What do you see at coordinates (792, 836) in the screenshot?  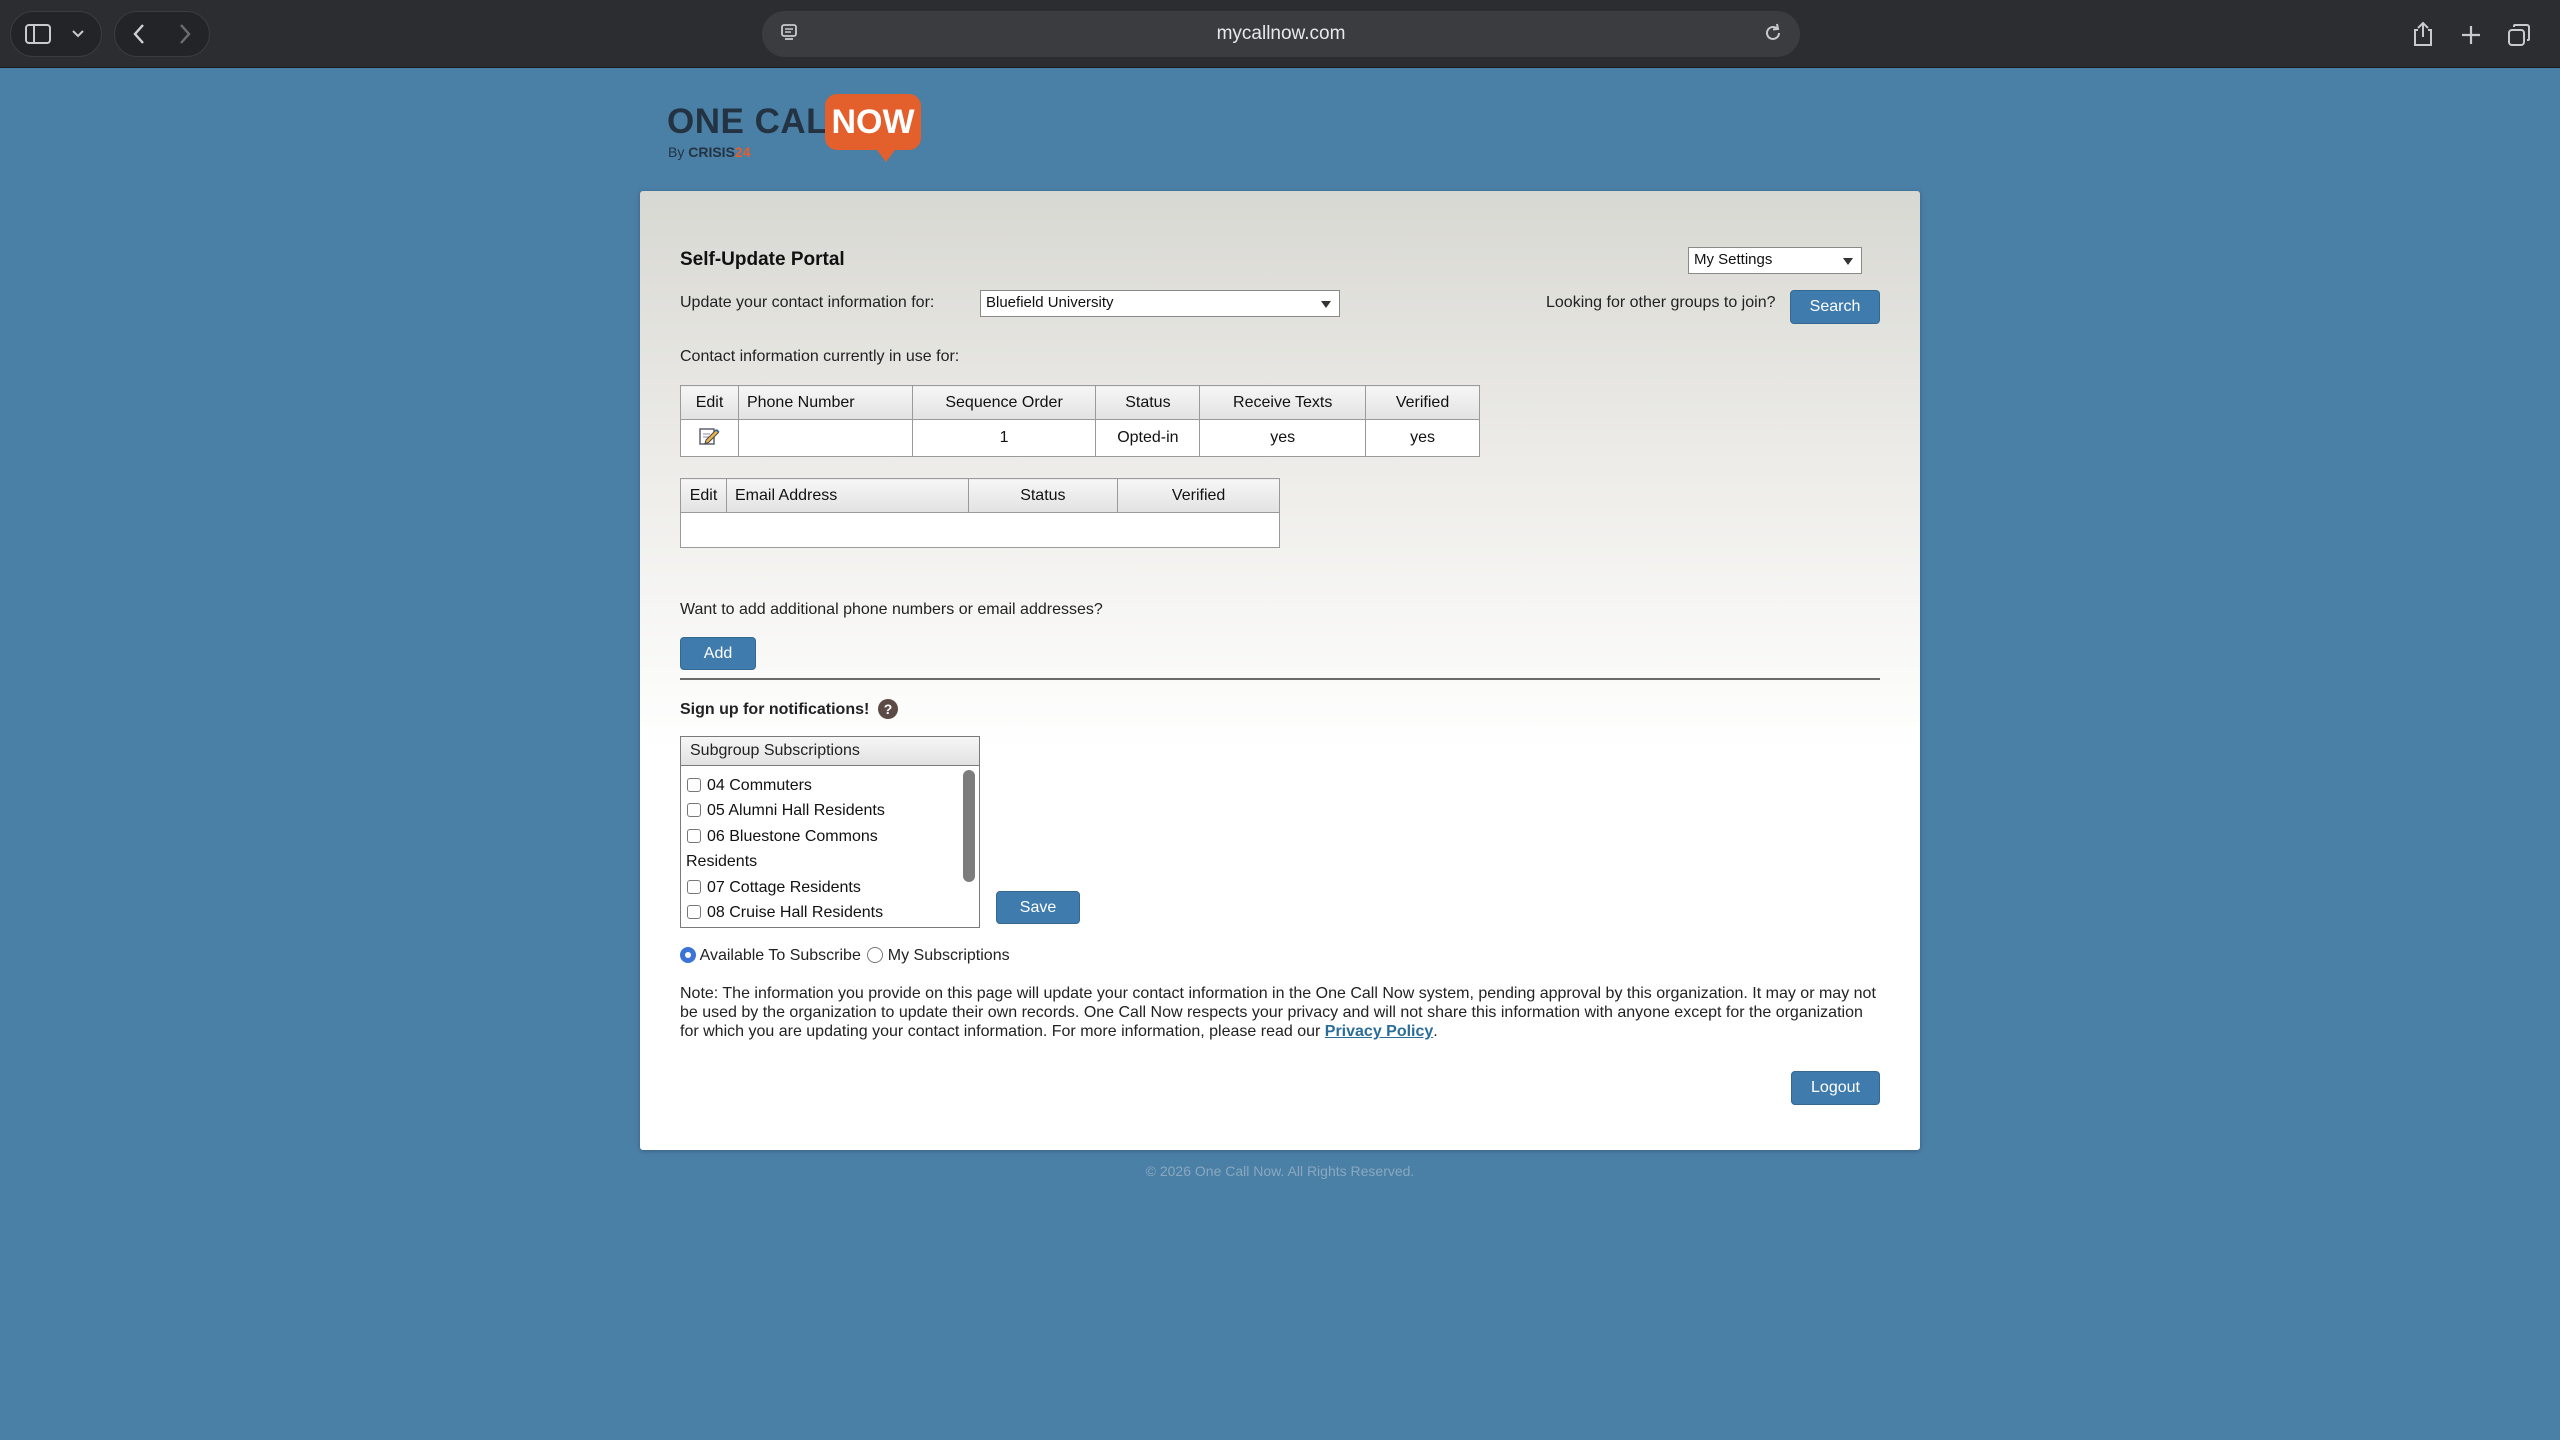 I see `subgroup-label: 06 Bluestone Commons` at bounding box center [792, 836].